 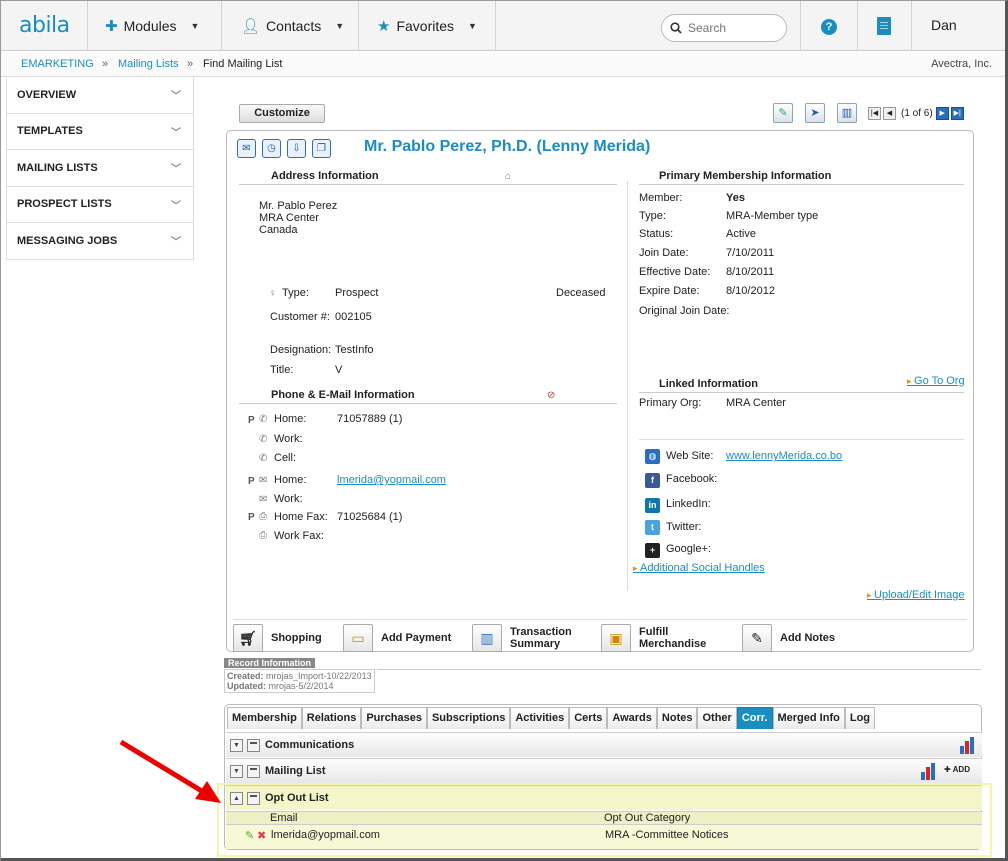 I want to click on clock-icon: ◷, so click(x=271, y=148).